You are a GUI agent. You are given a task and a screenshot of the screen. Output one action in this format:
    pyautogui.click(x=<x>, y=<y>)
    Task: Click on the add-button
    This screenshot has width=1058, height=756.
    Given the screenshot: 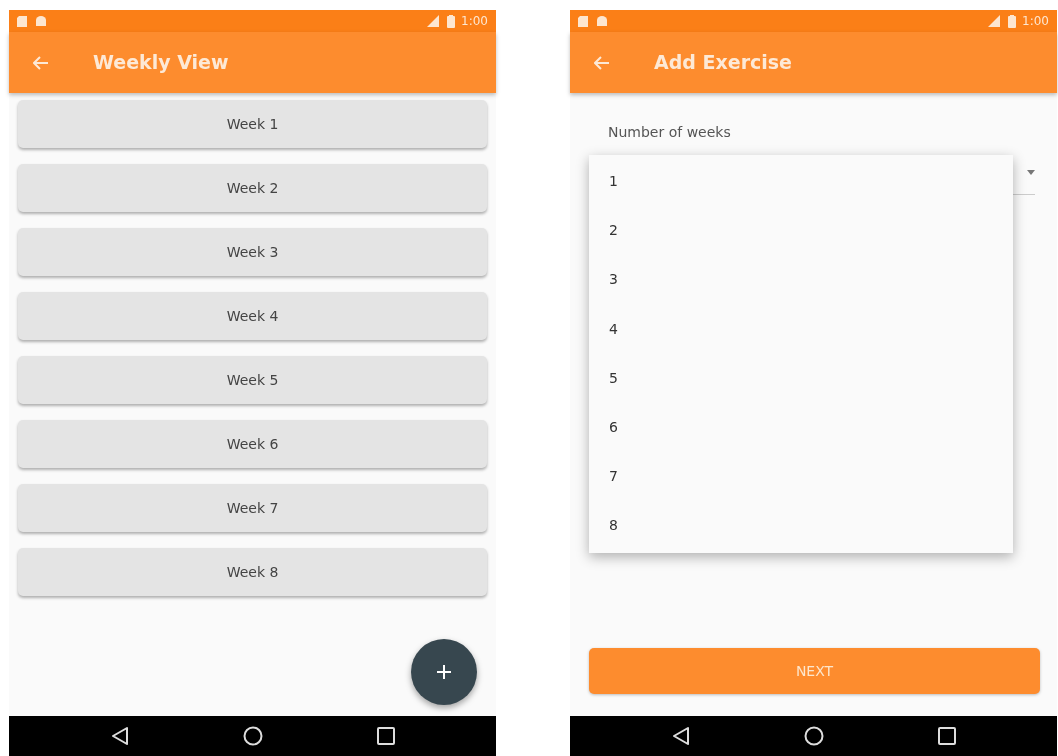 What is the action you would take?
    pyautogui.click(x=444, y=672)
    